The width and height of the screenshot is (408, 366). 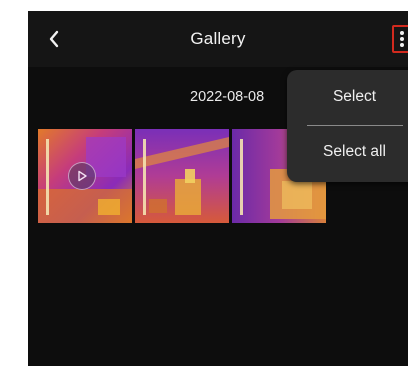 What do you see at coordinates (347, 97) in the screenshot?
I see `menu-item-select: Select` at bounding box center [347, 97].